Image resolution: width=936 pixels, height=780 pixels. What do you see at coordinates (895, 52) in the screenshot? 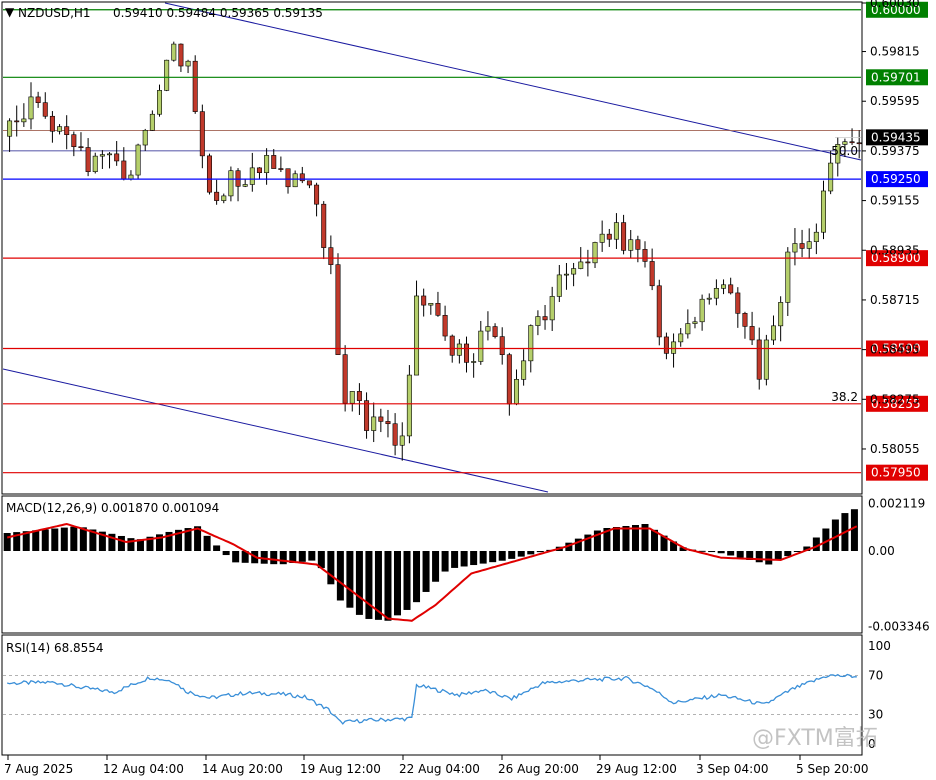
I see `price-tick-label: 0.59815` at bounding box center [895, 52].